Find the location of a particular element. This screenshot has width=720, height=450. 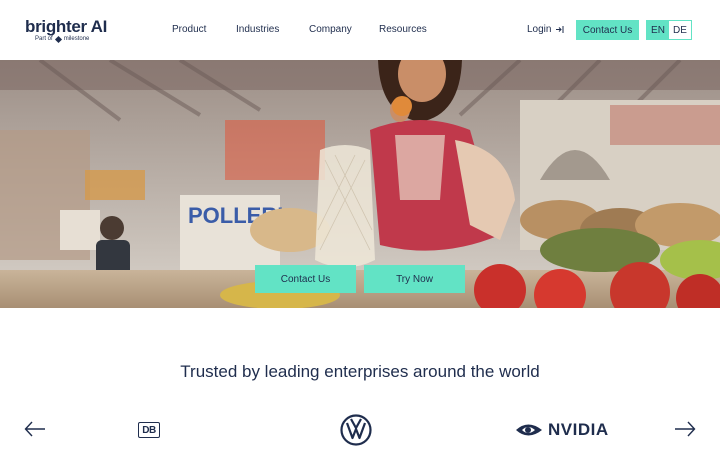

nvidia-logo: NVIDIA is located at coordinates (561, 430).